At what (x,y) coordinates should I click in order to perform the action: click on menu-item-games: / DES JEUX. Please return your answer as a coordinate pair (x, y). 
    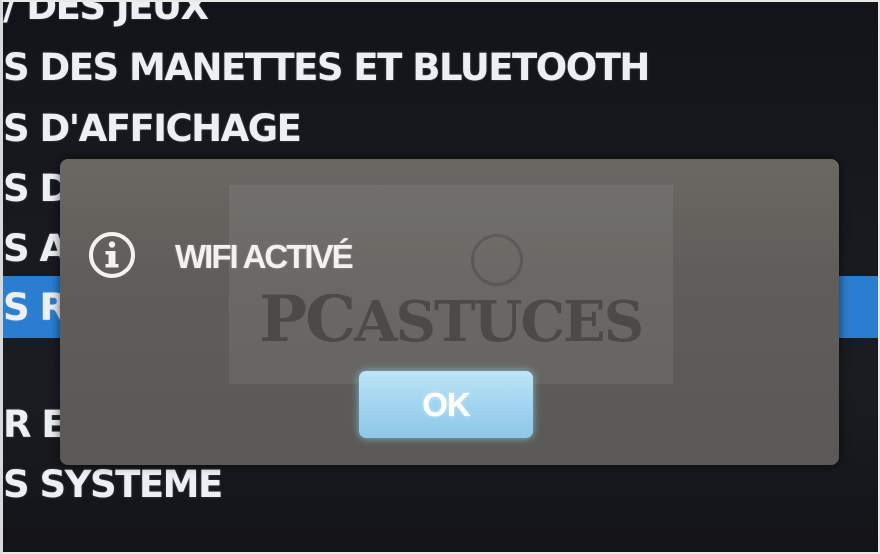
    Looking at the image, I should click on (106, 14).